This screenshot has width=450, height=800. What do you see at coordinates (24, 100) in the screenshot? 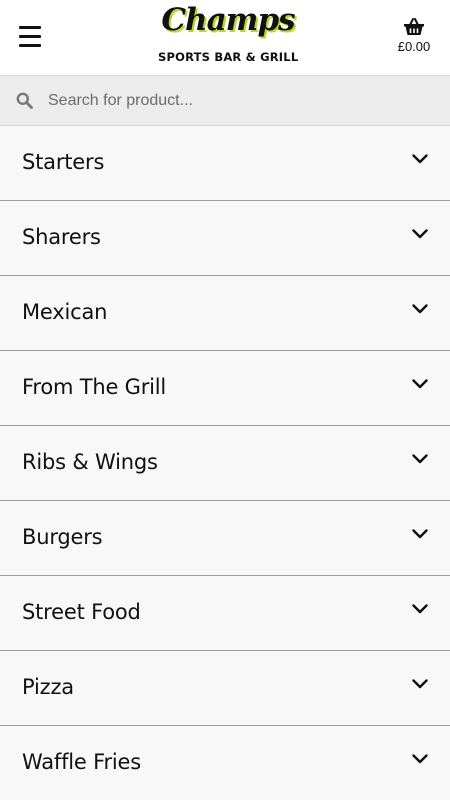
I see `search-icon` at bounding box center [24, 100].